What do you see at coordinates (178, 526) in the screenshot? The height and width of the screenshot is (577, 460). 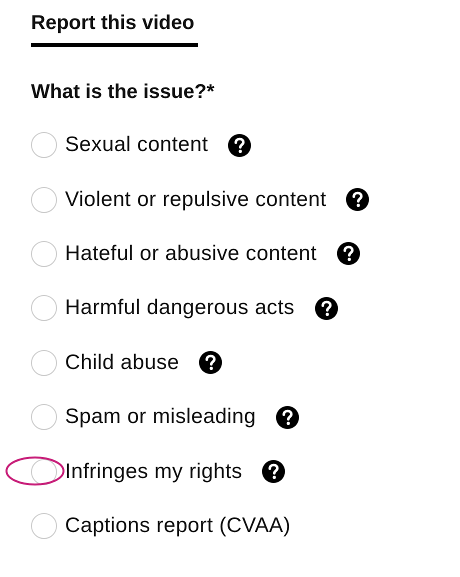 I see `option-label: Captions report (CVAA)` at bounding box center [178, 526].